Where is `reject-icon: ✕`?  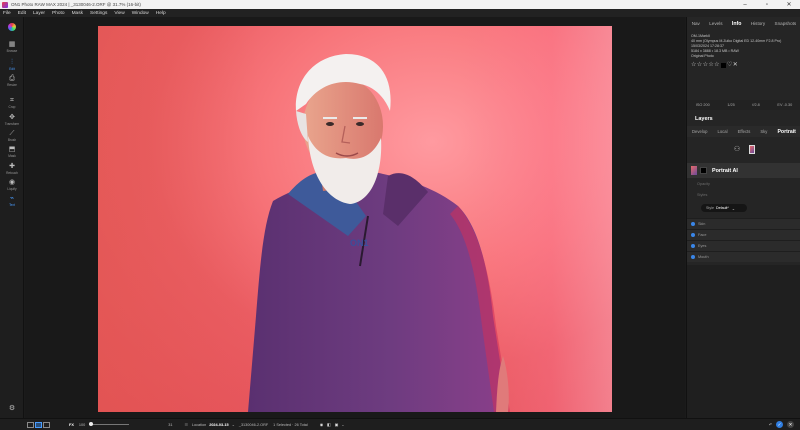
reject-icon: ✕ is located at coordinates (735, 65).